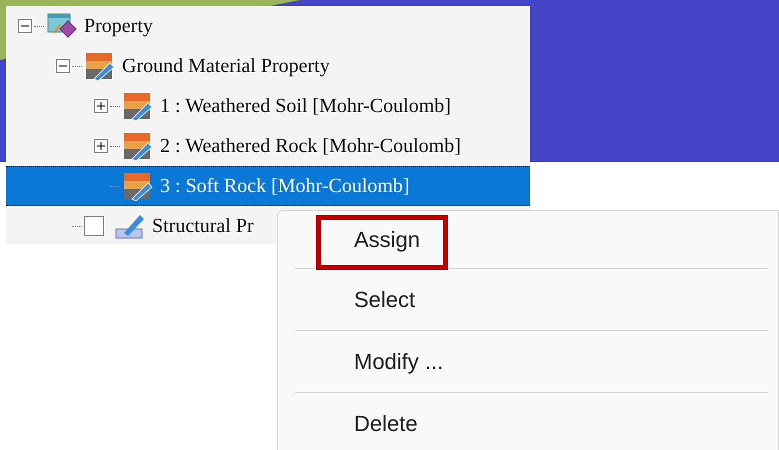 The width and height of the screenshot is (779, 450). What do you see at coordinates (305, 106) in the screenshot?
I see `tree-label: 1 : Weathered Soil [Mohr-Coulomb]` at bounding box center [305, 106].